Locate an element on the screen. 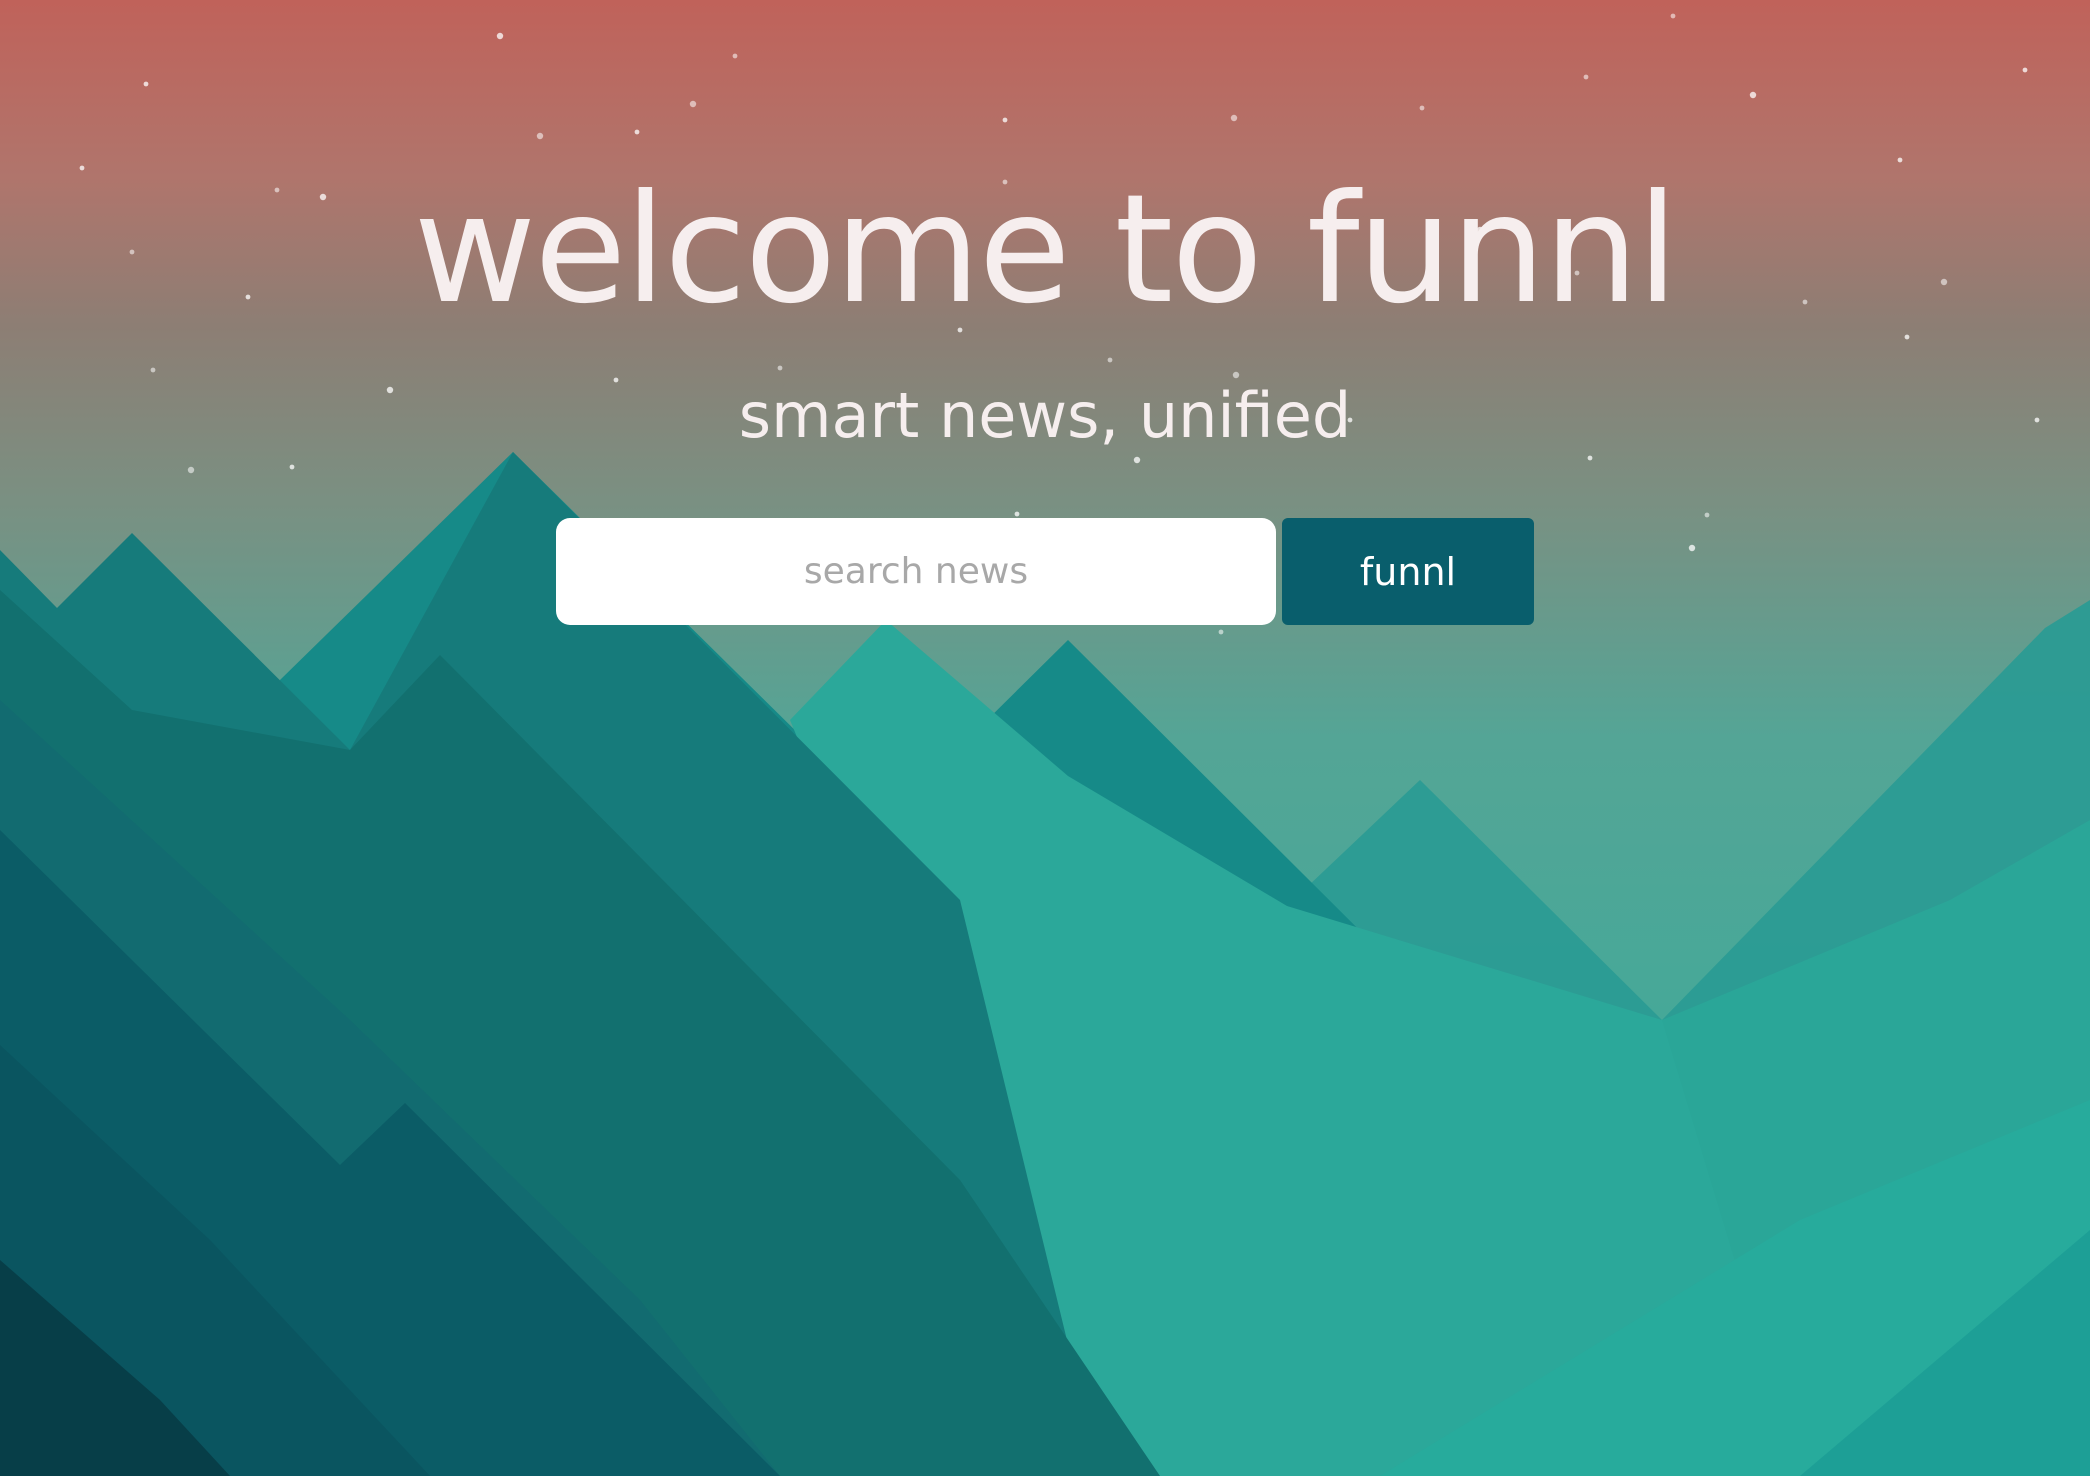 The image size is (2090, 1476). search-input is located at coordinates (916, 571).